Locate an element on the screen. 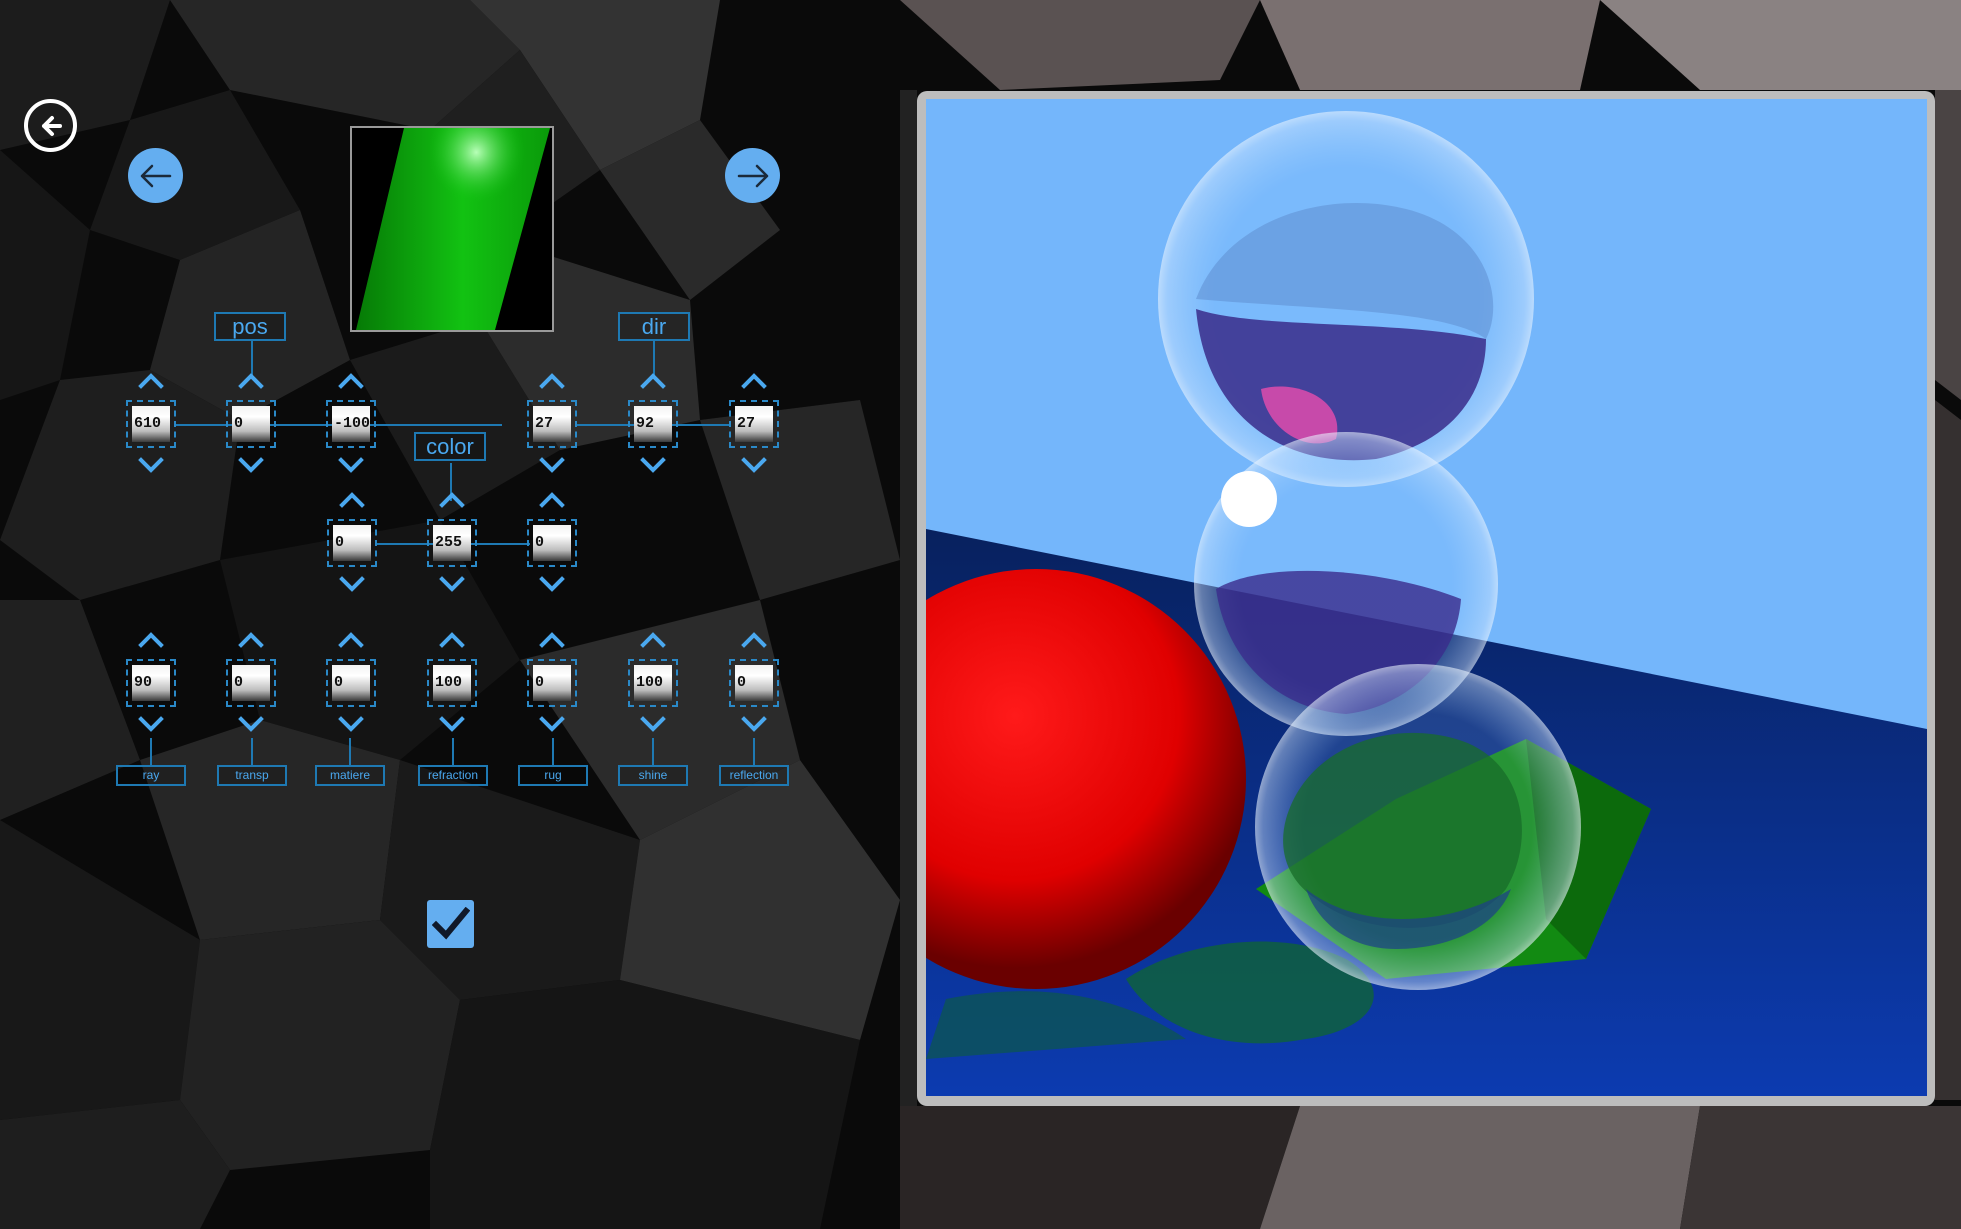 This screenshot has width=1961, height=1229. matiere-spinner: 0 is located at coordinates (351, 682).